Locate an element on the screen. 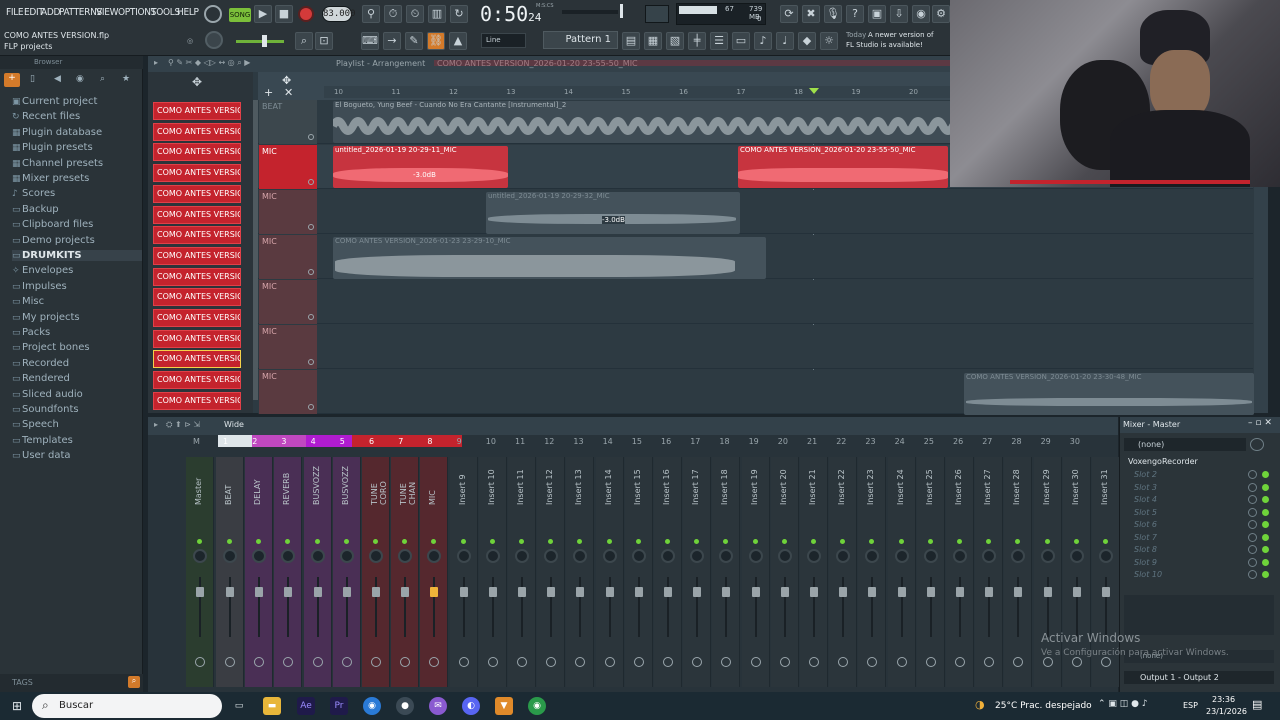  input-settings-icon is located at coordinates (1257, 444).